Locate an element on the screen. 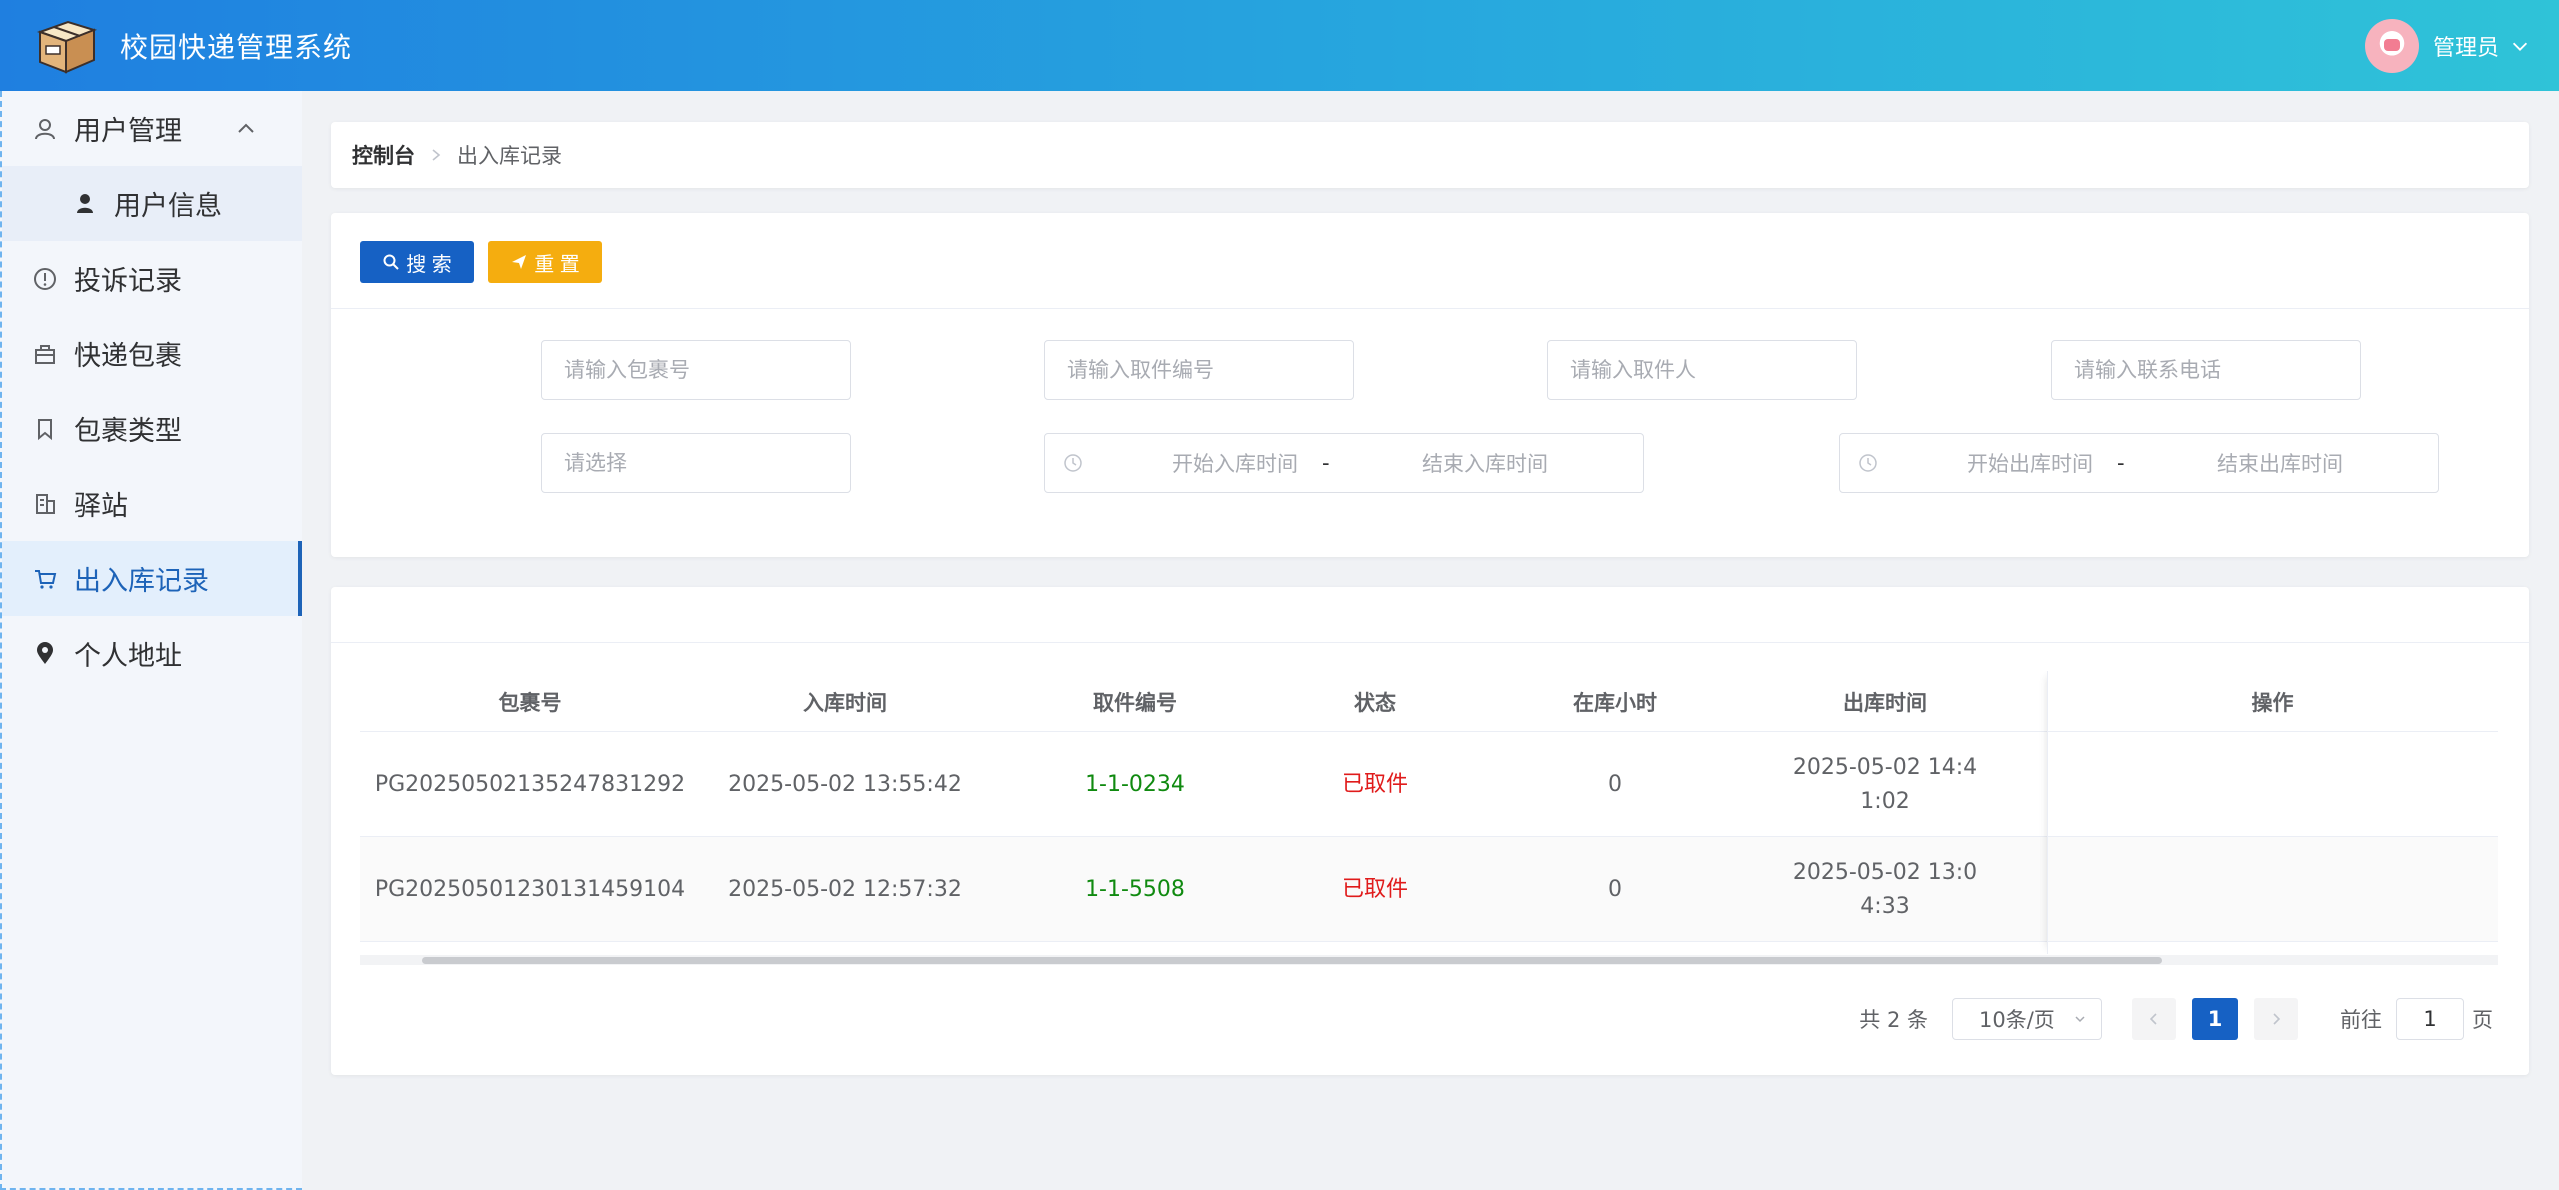 Image resolution: width=2559 pixels, height=1190 pixels. chevron-left-icon is located at coordinates (2153, 1019).